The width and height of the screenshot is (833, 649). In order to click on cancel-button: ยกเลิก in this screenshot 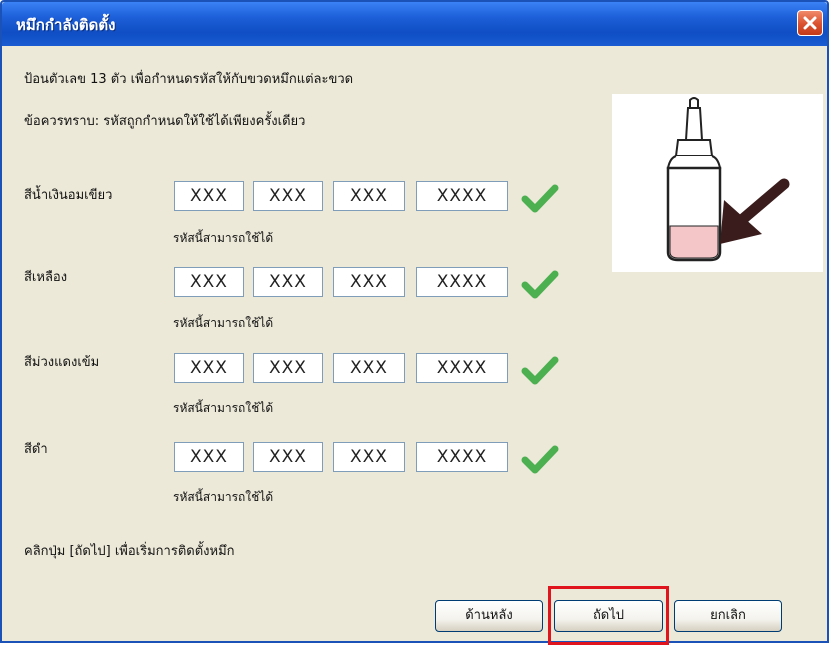, I will do `click(728, 616)`.